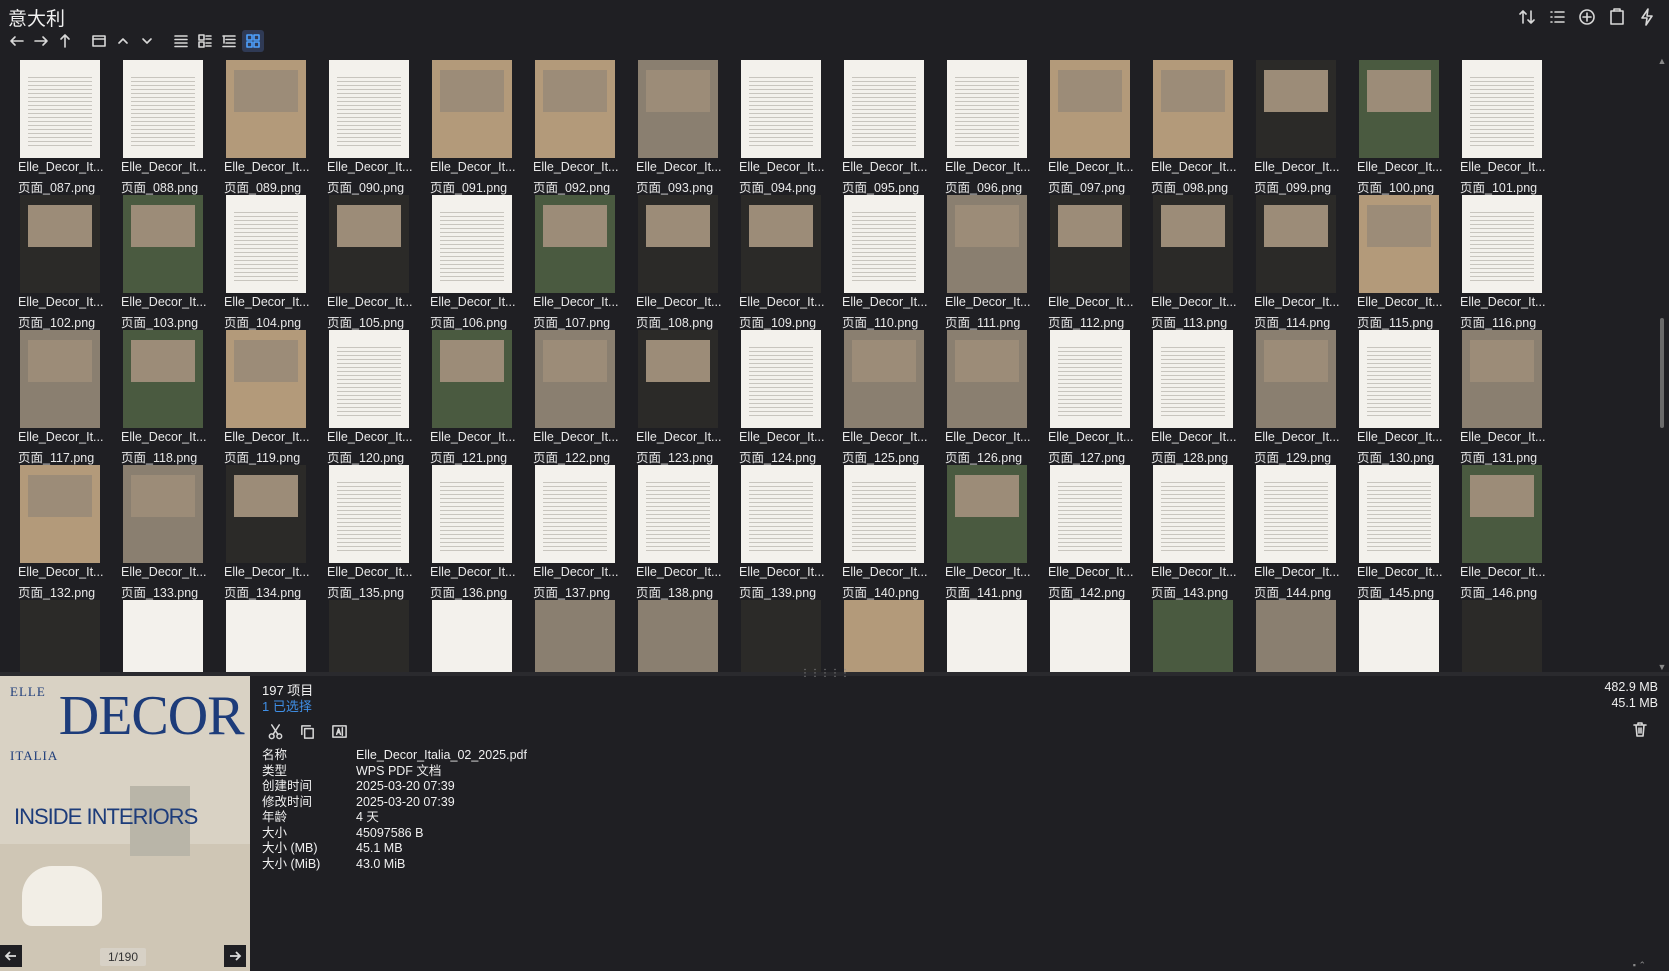 Image resolution: width=1669 pixels, height=971 pixels. I want to click on file-tile: Elle_Decor_It... 页面_093.png, so click(680, 125).